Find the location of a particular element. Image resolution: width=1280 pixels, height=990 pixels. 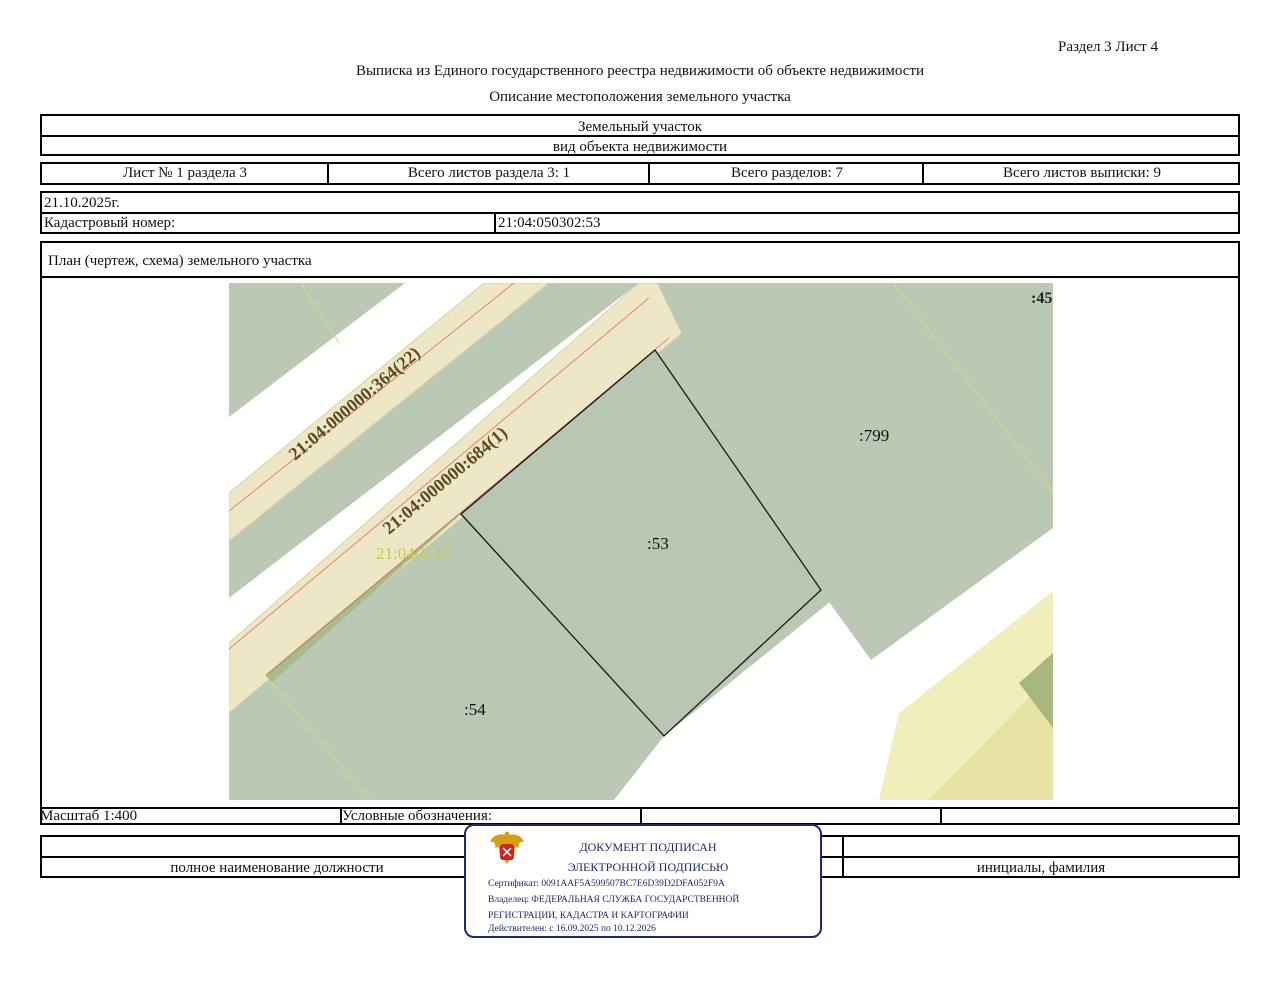

label-zone-647: 21:04-6.47 is located at coordinates (413, 553).